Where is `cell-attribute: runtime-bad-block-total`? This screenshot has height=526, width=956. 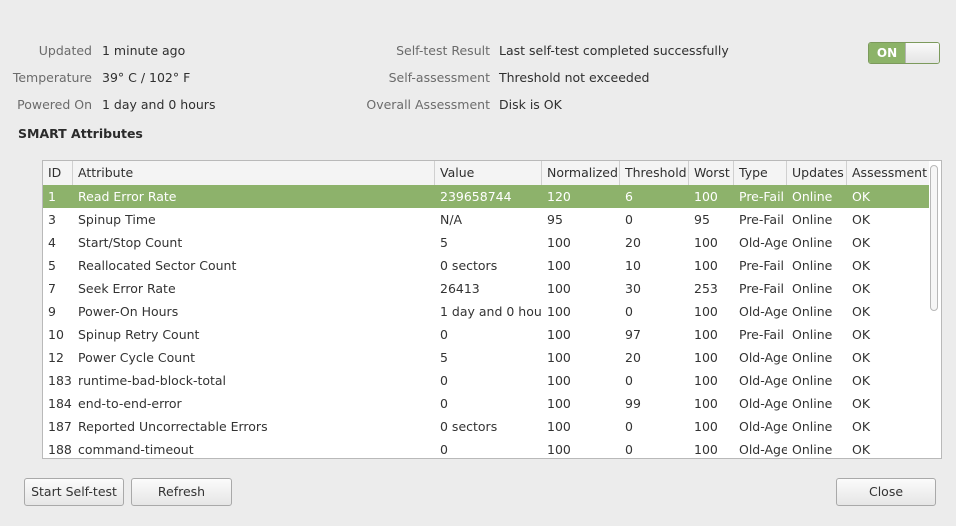 cell-attribute: runtime-bad-block-total is located at coordinates (152, 380).